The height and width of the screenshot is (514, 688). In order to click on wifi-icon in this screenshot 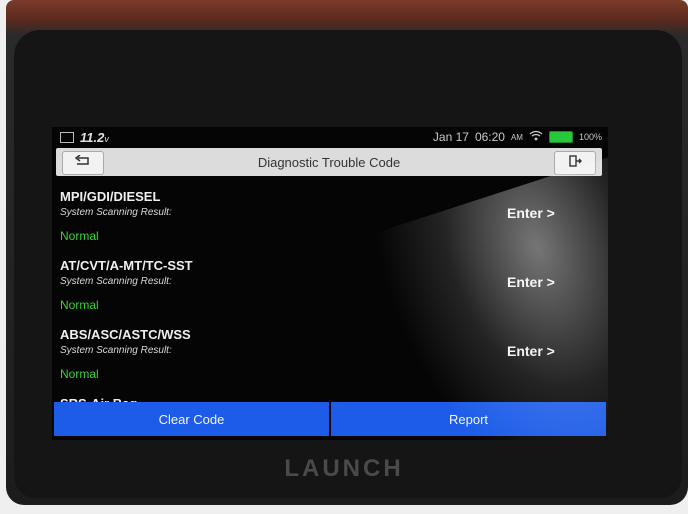, I will do `click(536, 137)`.